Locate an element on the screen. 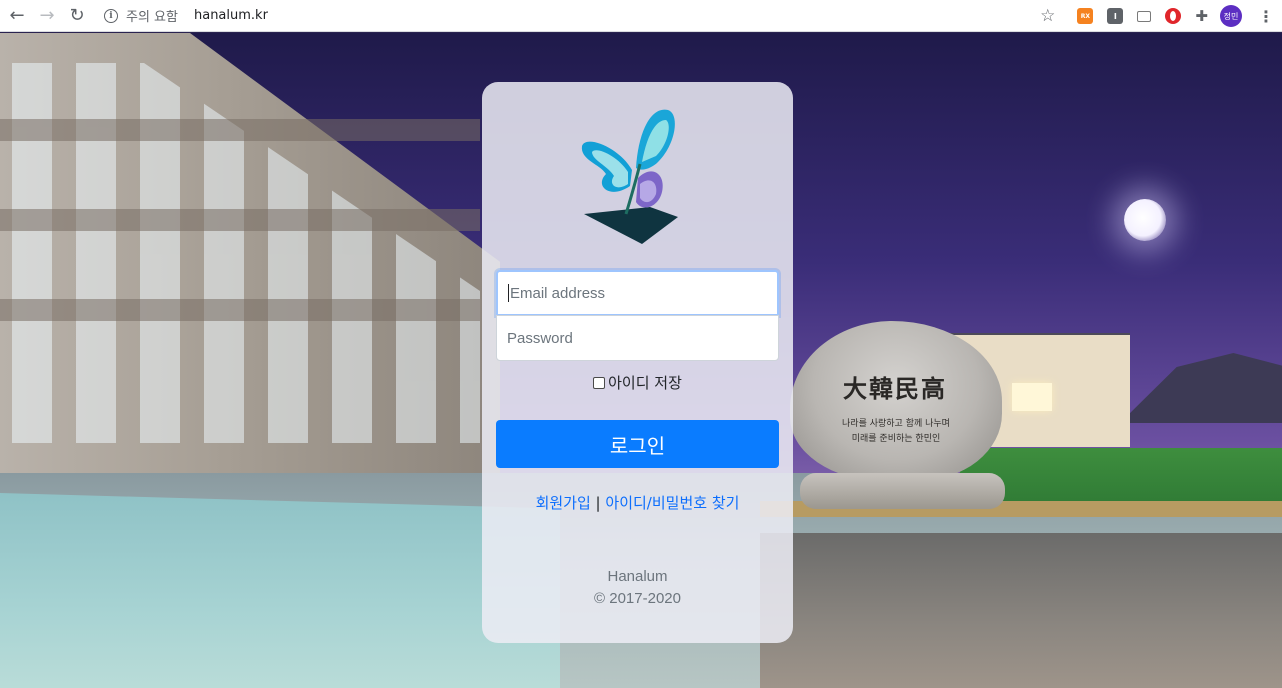  moon is located at coordinates (1145, 220).